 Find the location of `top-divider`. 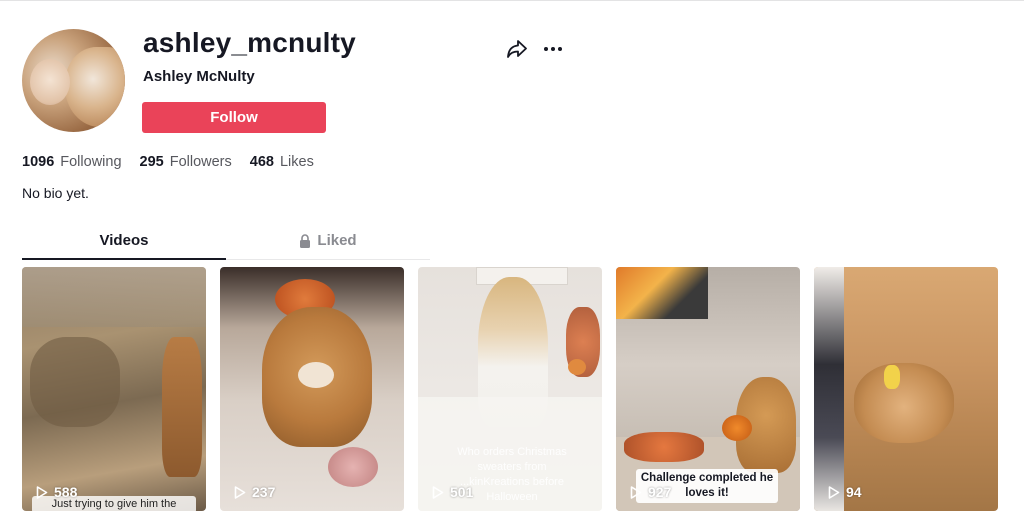

top-divider is located at coordinates (512, 0).